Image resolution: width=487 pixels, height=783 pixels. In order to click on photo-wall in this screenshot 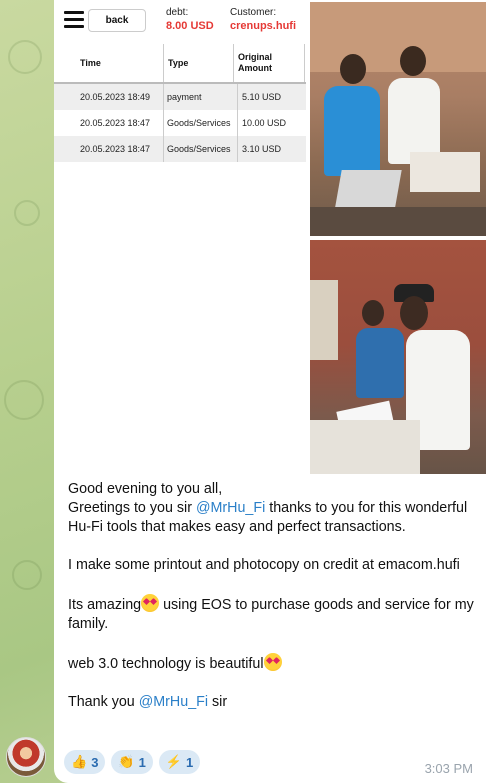, I will do `click(398, 37)`.